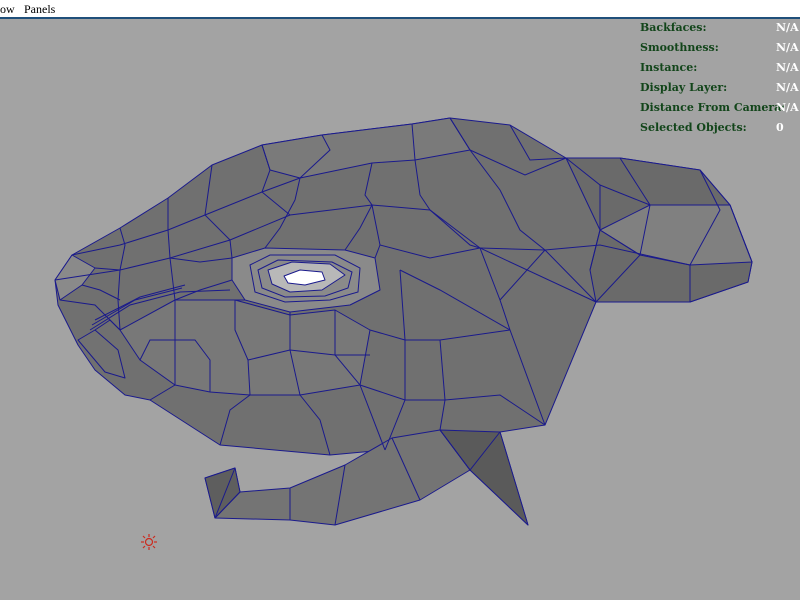 The height and width of the screenshot is (600, 800). What do you see at coordinates (720, 71) in the screenshot?
I see `hud-row-instance: Instance: N/A` at bounding box center [720, 71].